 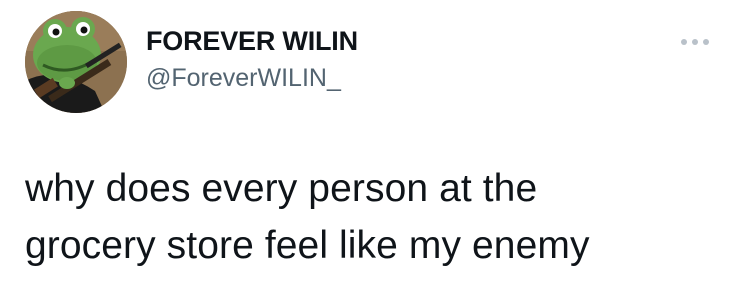 I want to click on avatar, so click(x=76, y=62).